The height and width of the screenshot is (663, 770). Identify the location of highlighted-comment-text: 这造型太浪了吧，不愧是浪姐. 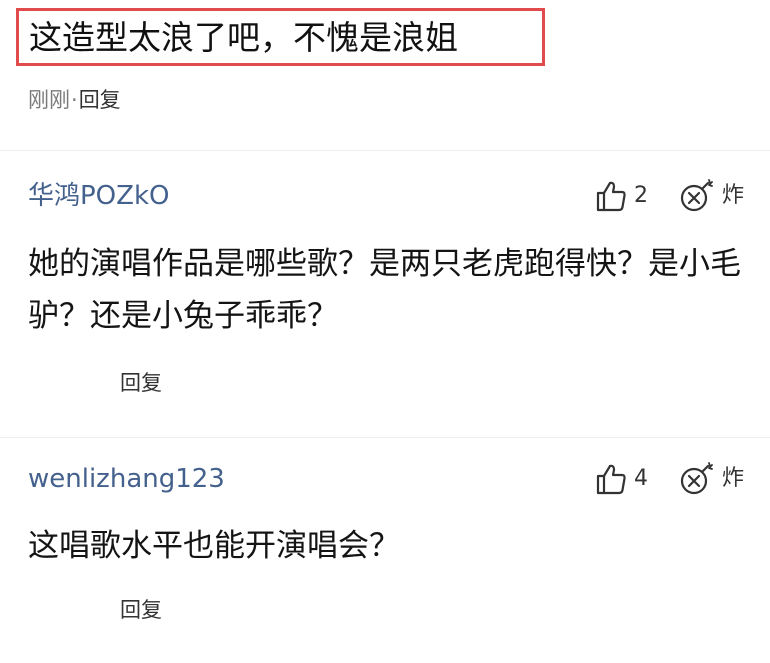
(243, 37).